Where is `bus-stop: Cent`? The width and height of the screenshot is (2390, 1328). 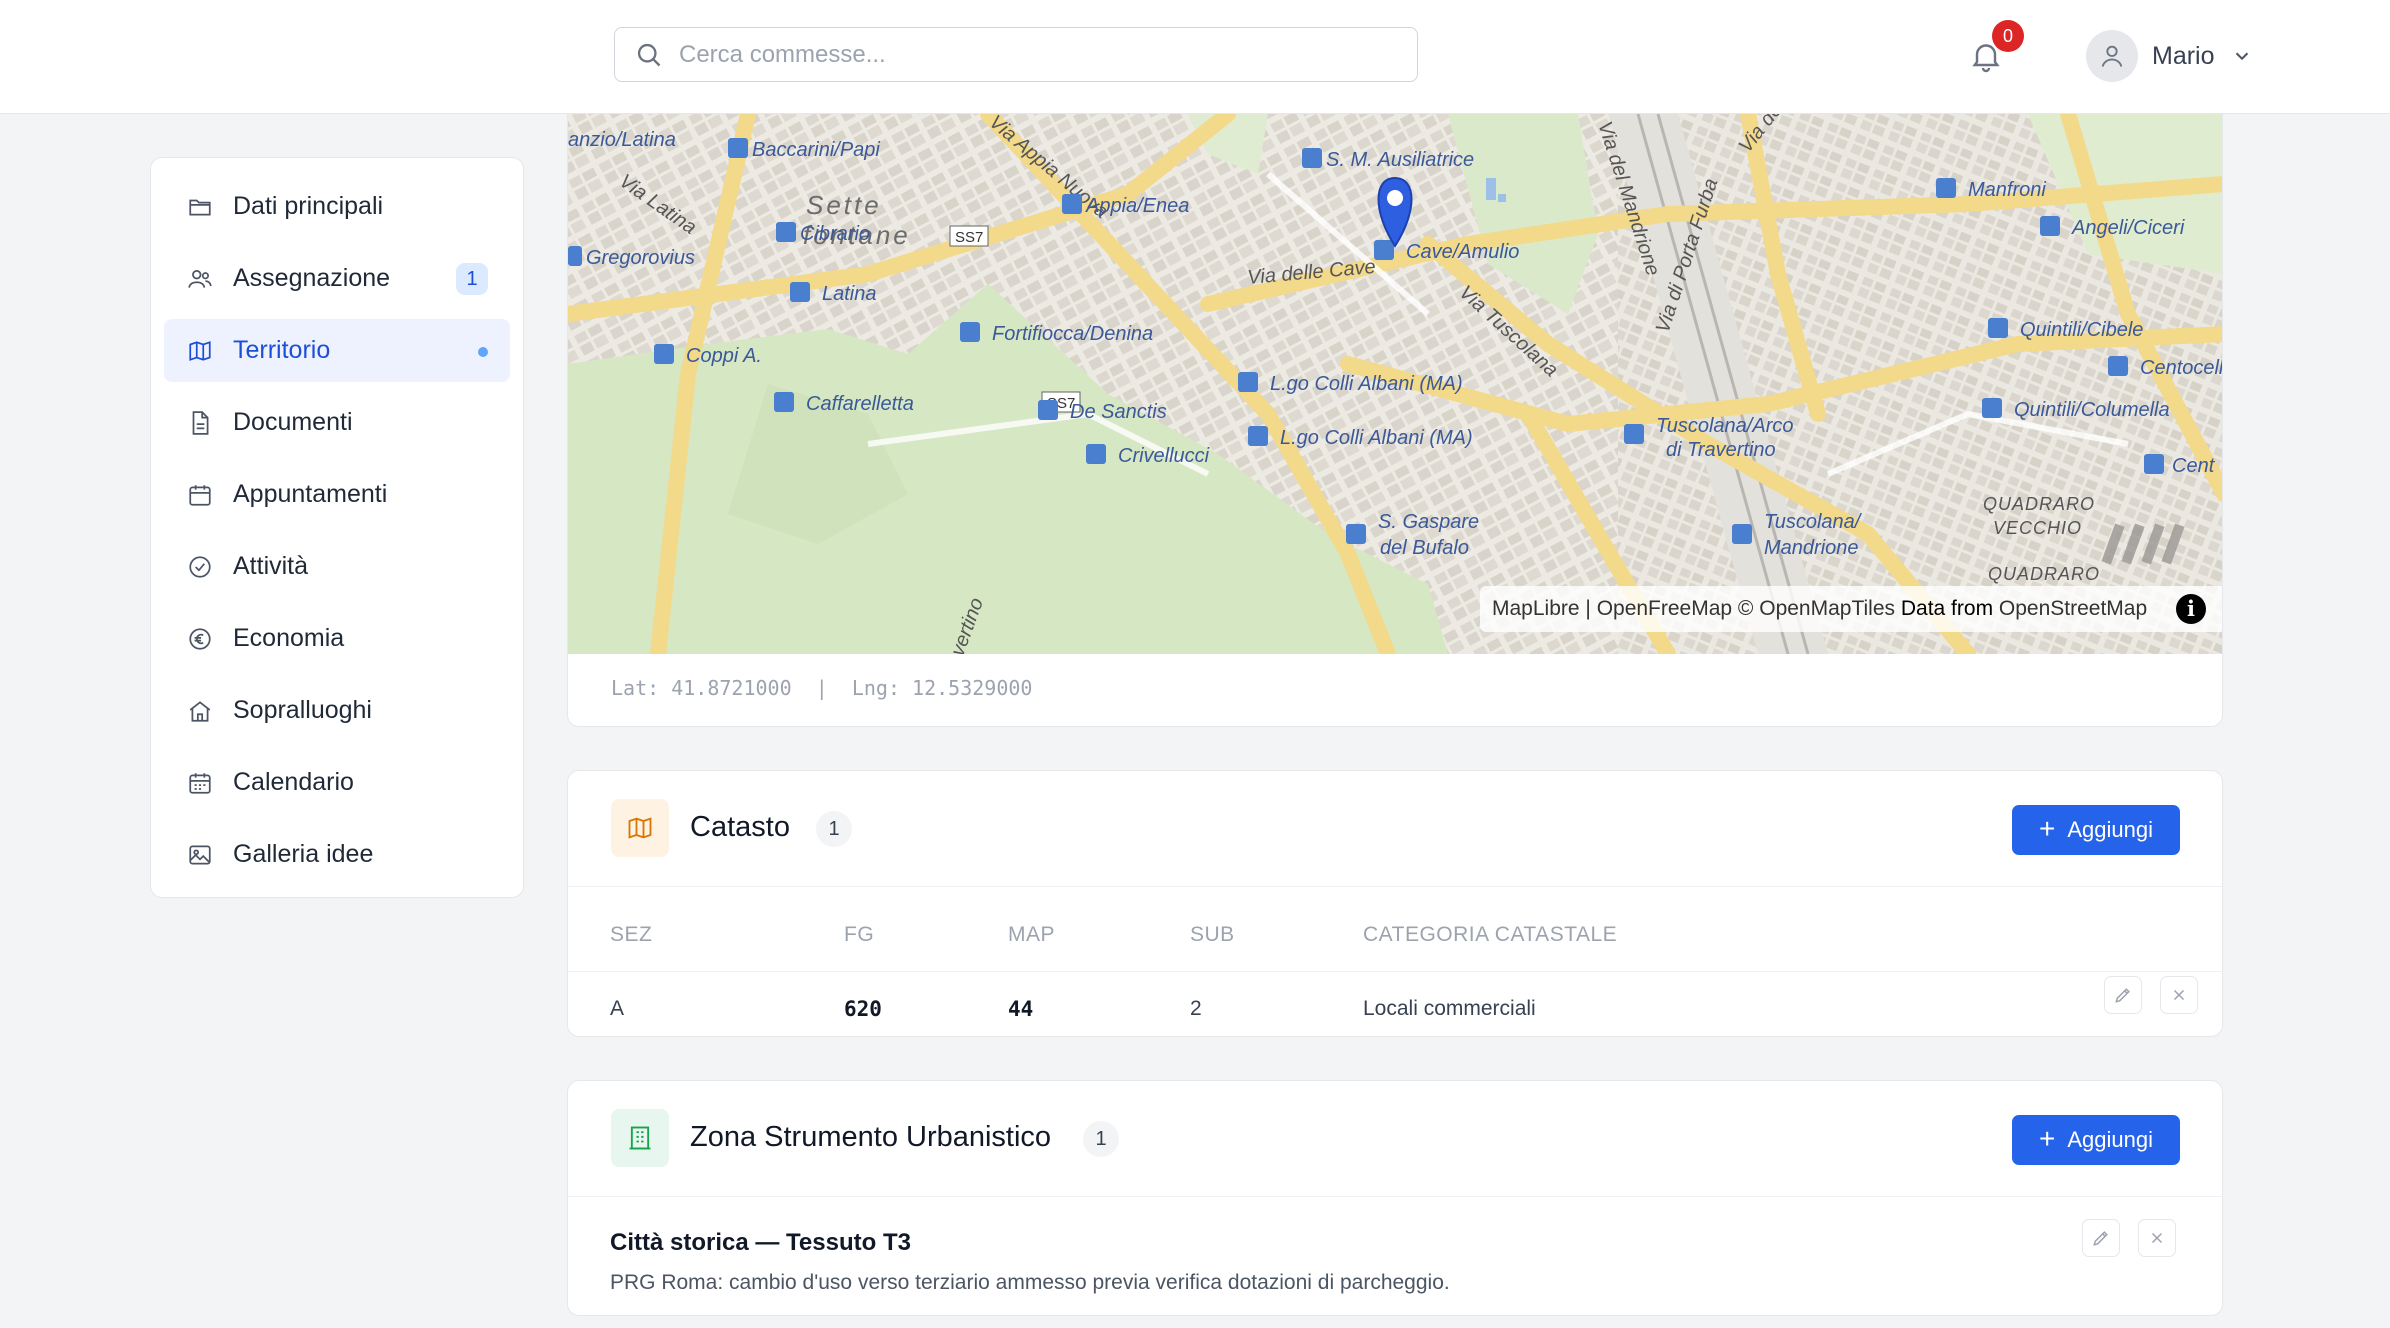 bus-stop: Cent is located at coordinates (2180, 465).